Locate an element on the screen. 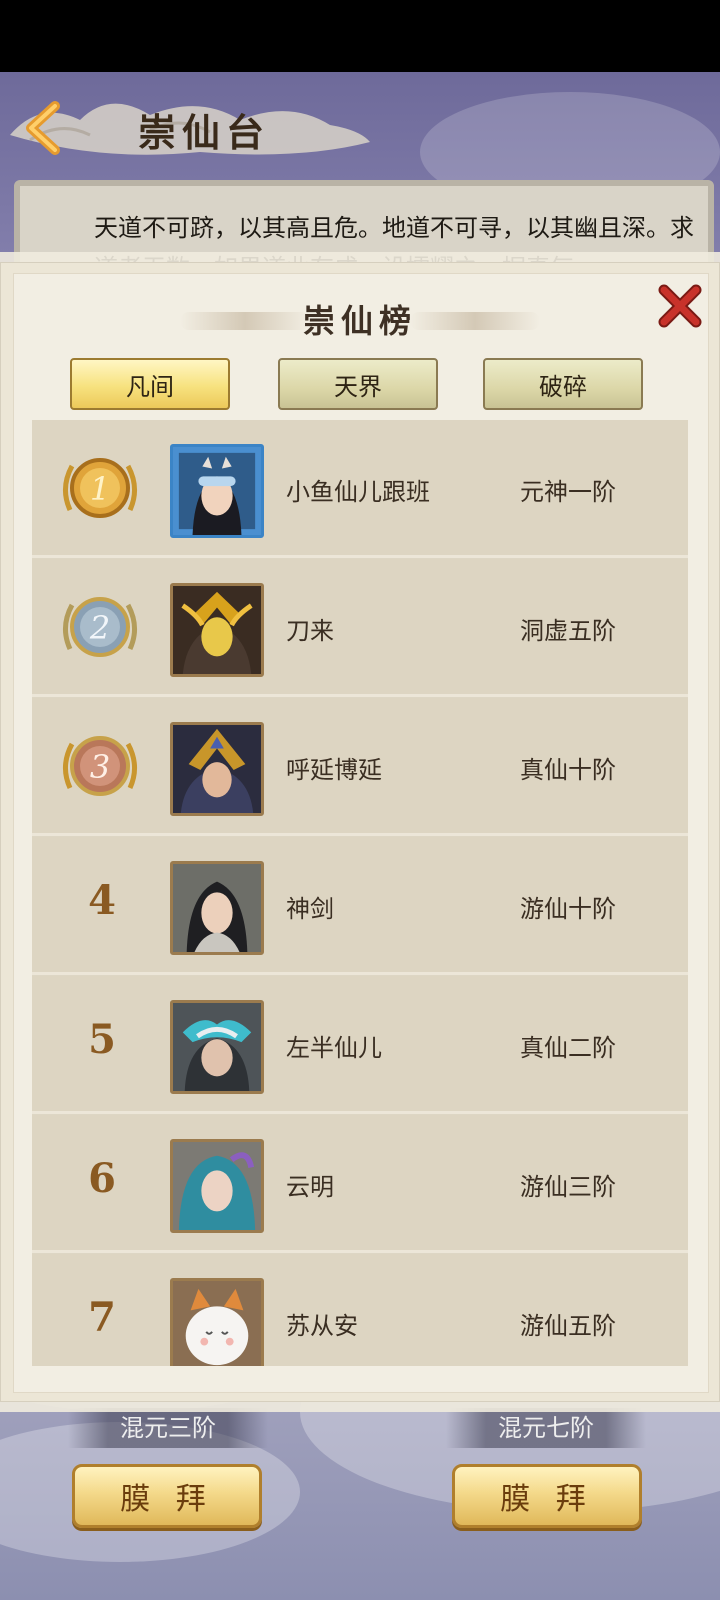 This screenshot has width=720, height=1600. svg-text: 1 is located at coordinates (100, 489).